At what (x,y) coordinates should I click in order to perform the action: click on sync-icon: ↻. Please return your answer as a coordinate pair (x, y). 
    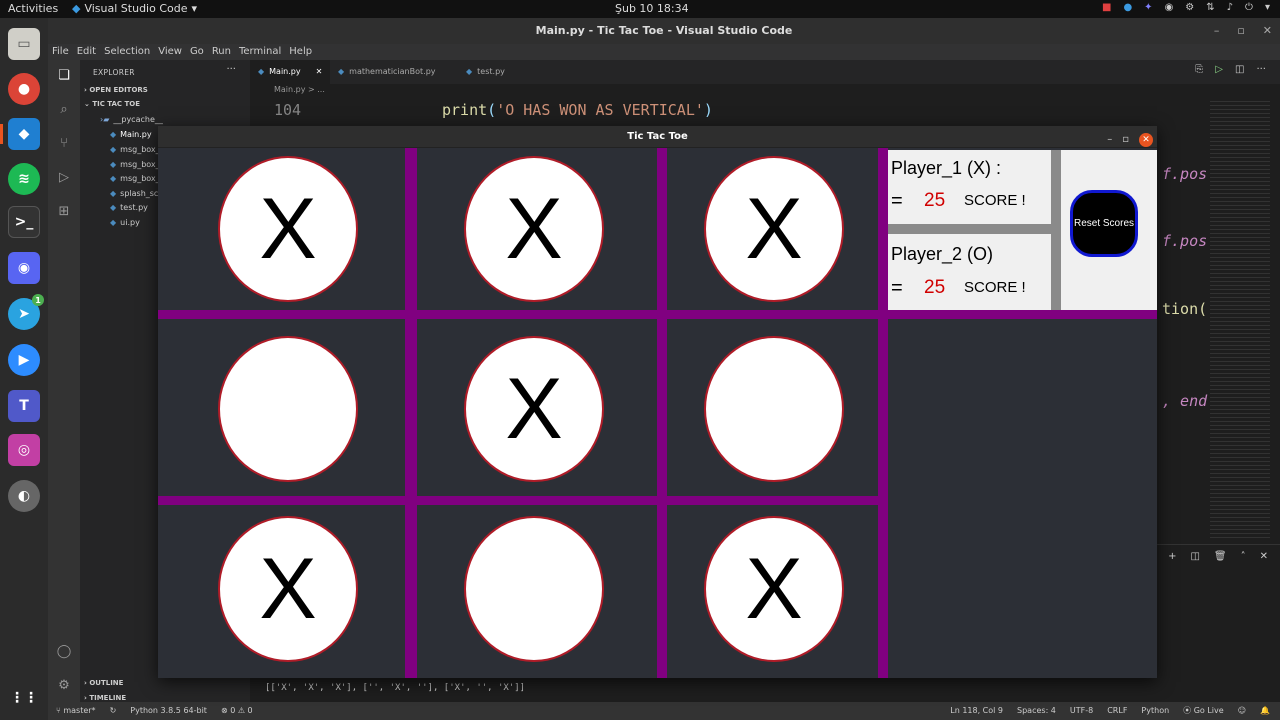
    Looking at the image, I should click on (113, 711).